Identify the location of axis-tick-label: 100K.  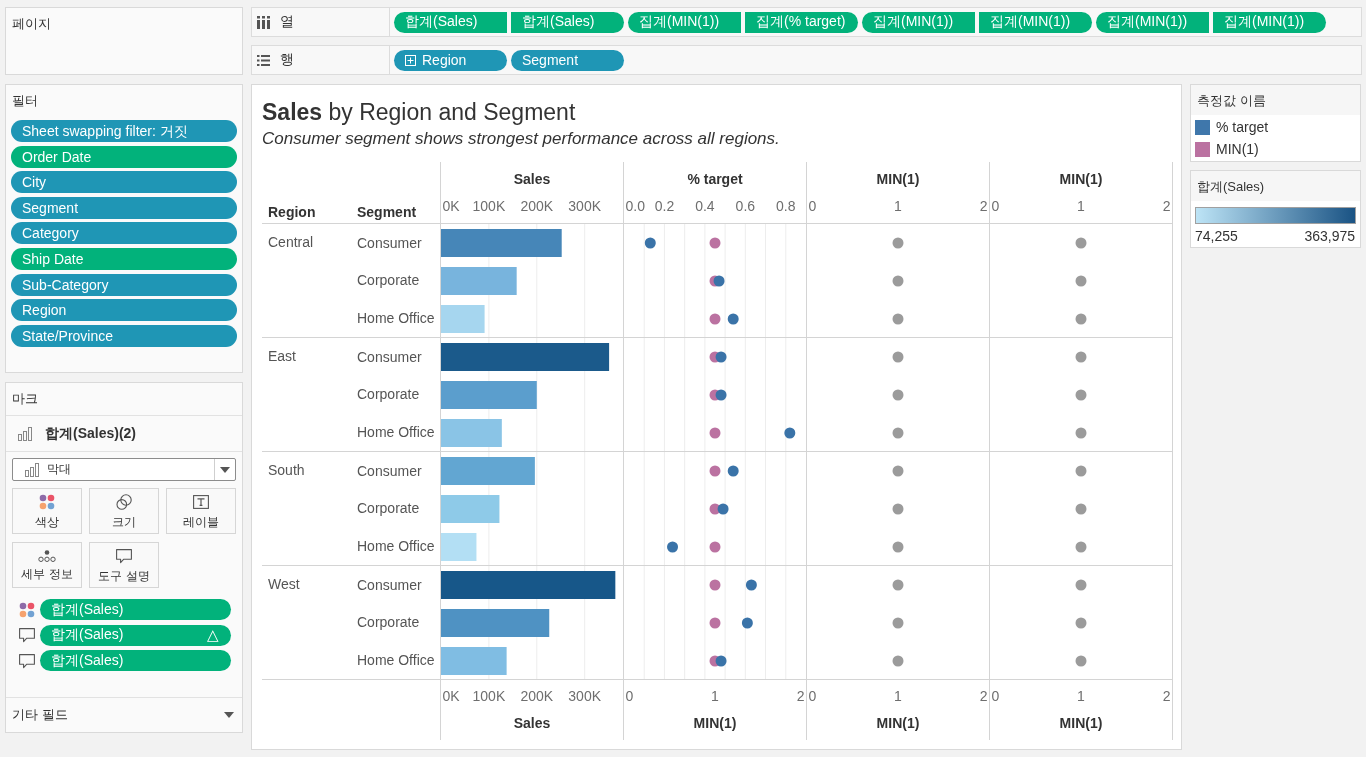
(489, 206).